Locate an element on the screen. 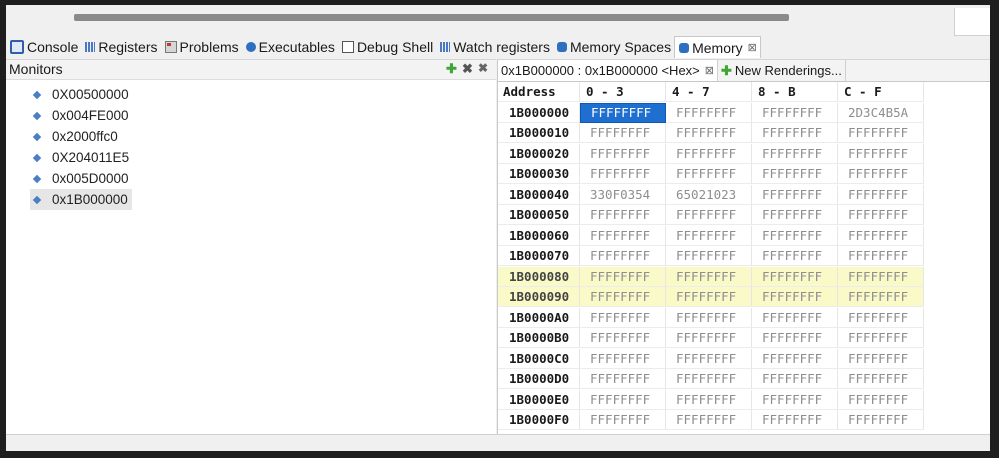  monitor-item: 0X204011E5 is located at coordinates (81, 157).